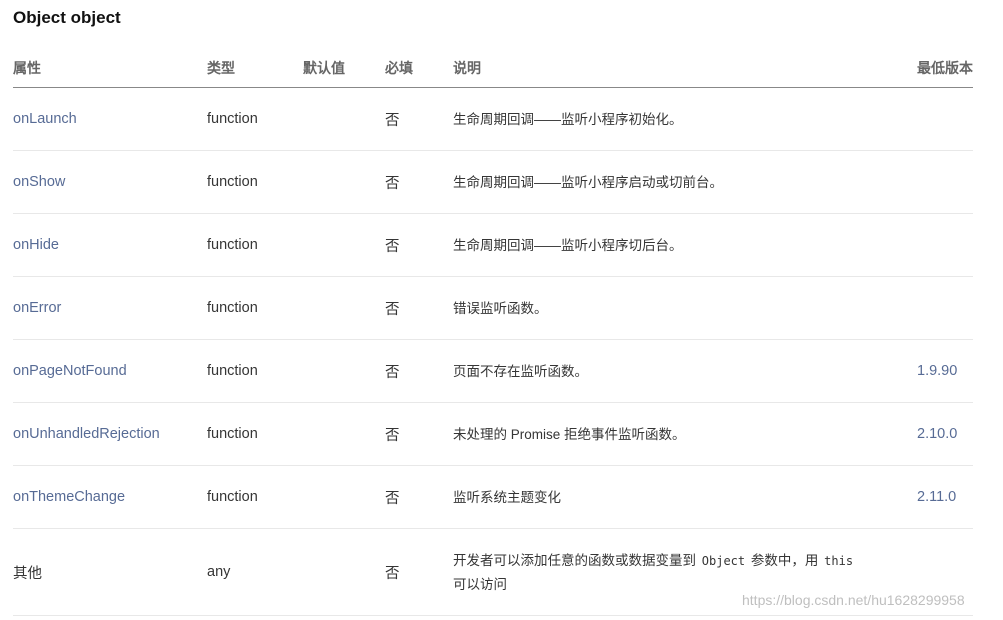  Describe the element at coordinates (685, 371) in the screenshot. I see `property-description: 页面不存在监听函数。` at that location.